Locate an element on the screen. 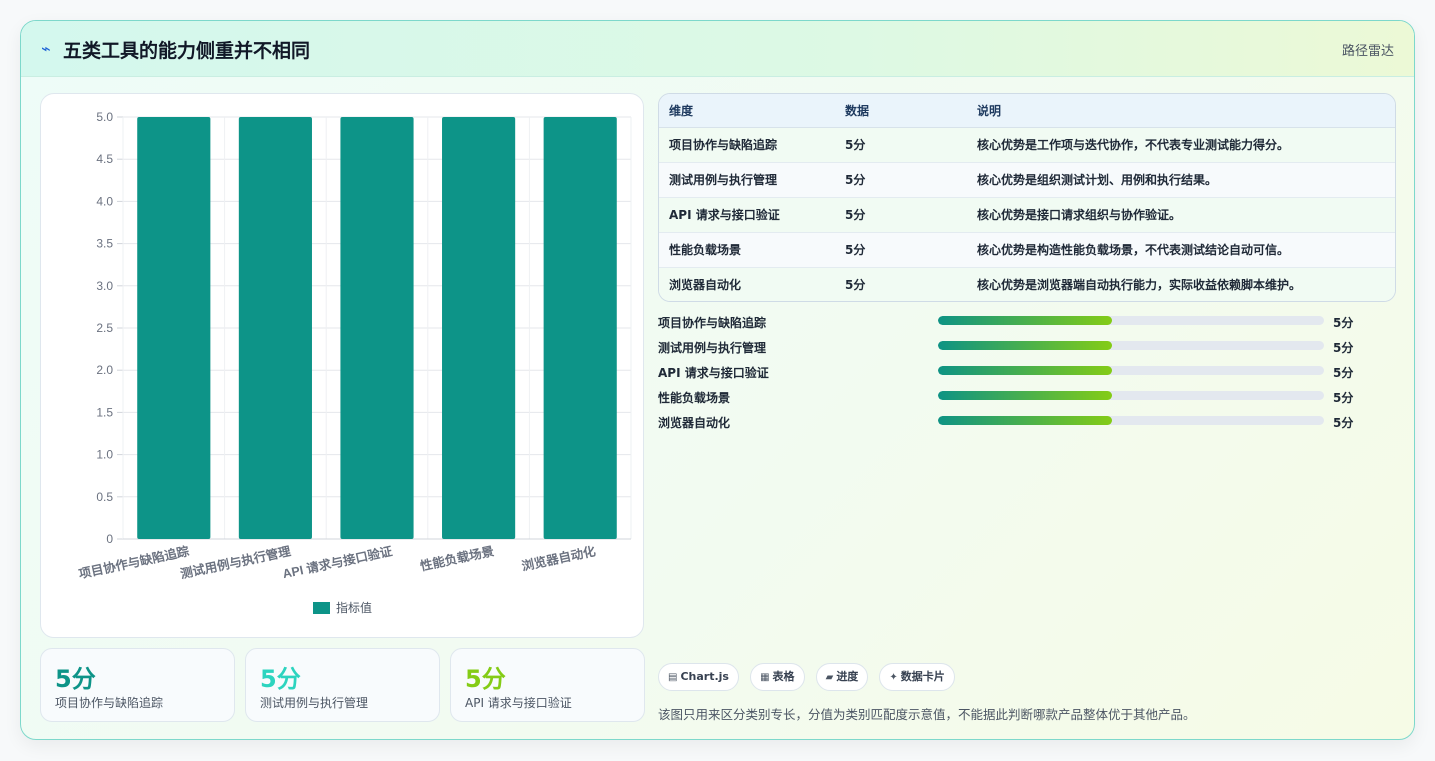  table-row: 测试用例与执行管理 5分 核心优势是组织测试计划、用例和执行结果。 is located at coordinates (1027, 180).